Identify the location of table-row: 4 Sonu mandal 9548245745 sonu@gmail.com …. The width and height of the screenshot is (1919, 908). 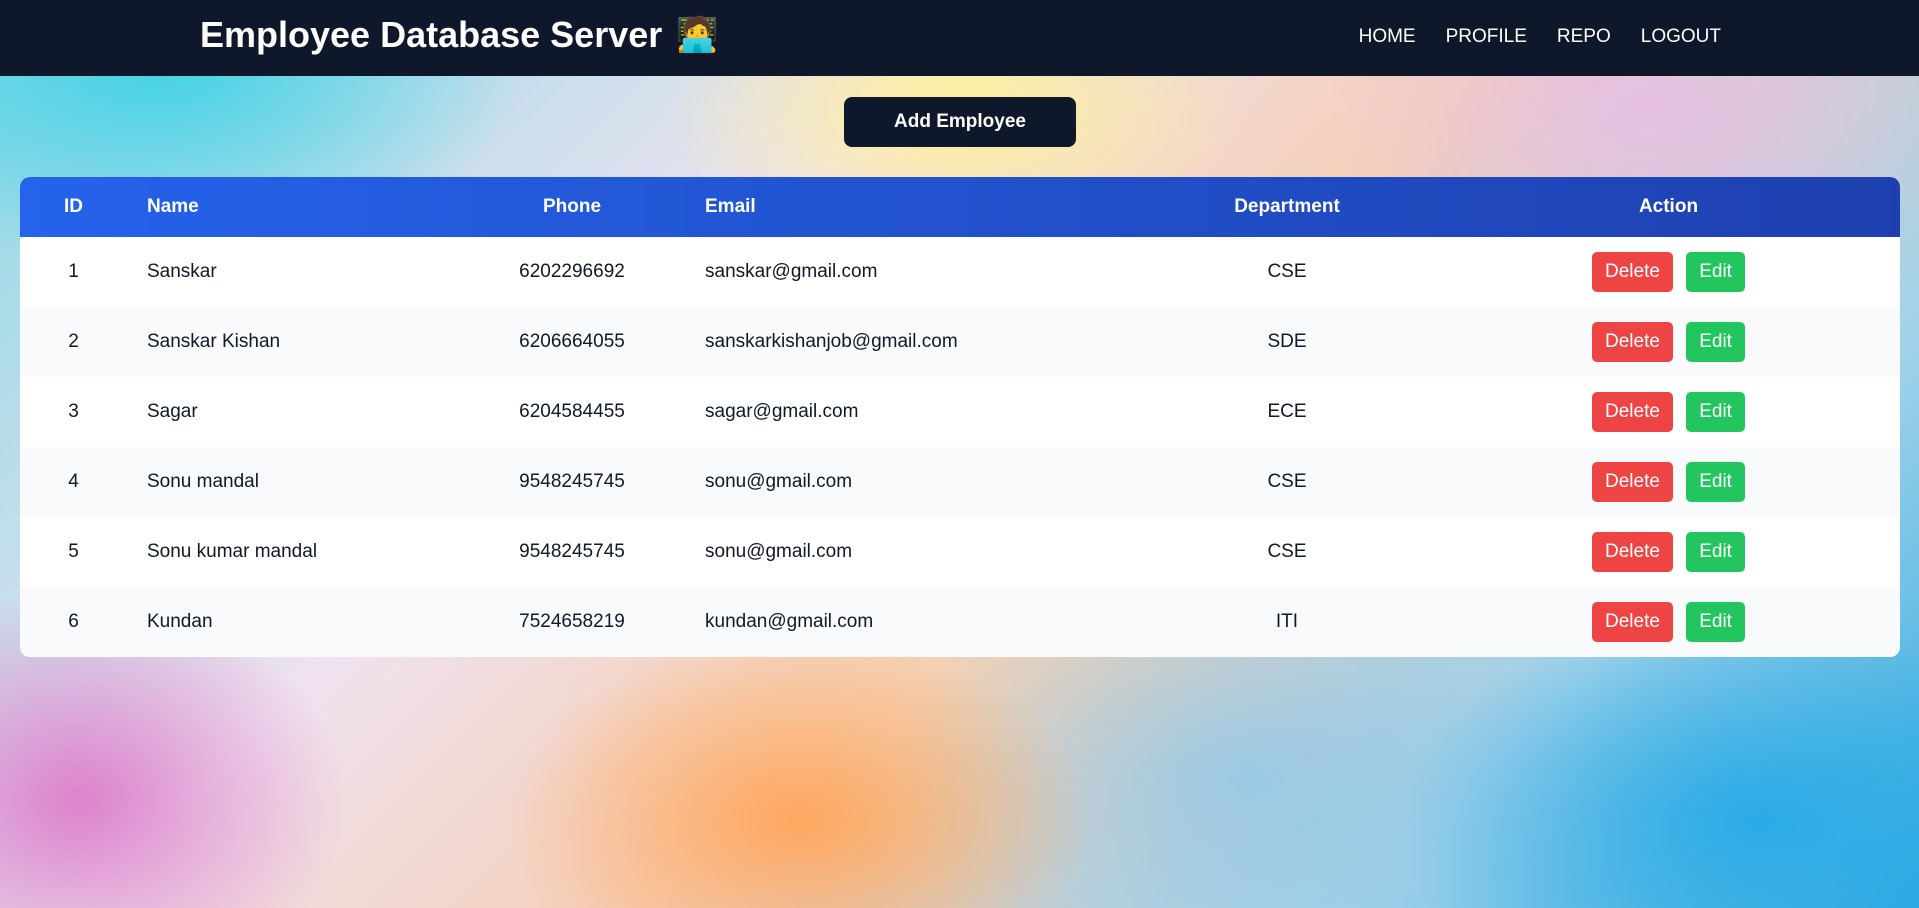
(960, 482).